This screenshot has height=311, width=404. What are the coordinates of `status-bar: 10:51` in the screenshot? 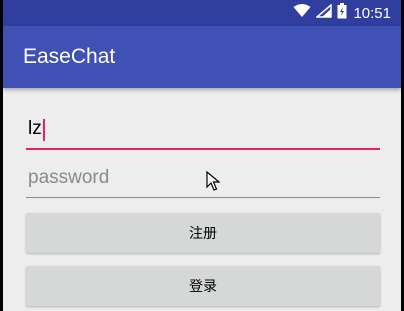 It's located at (202, 13).